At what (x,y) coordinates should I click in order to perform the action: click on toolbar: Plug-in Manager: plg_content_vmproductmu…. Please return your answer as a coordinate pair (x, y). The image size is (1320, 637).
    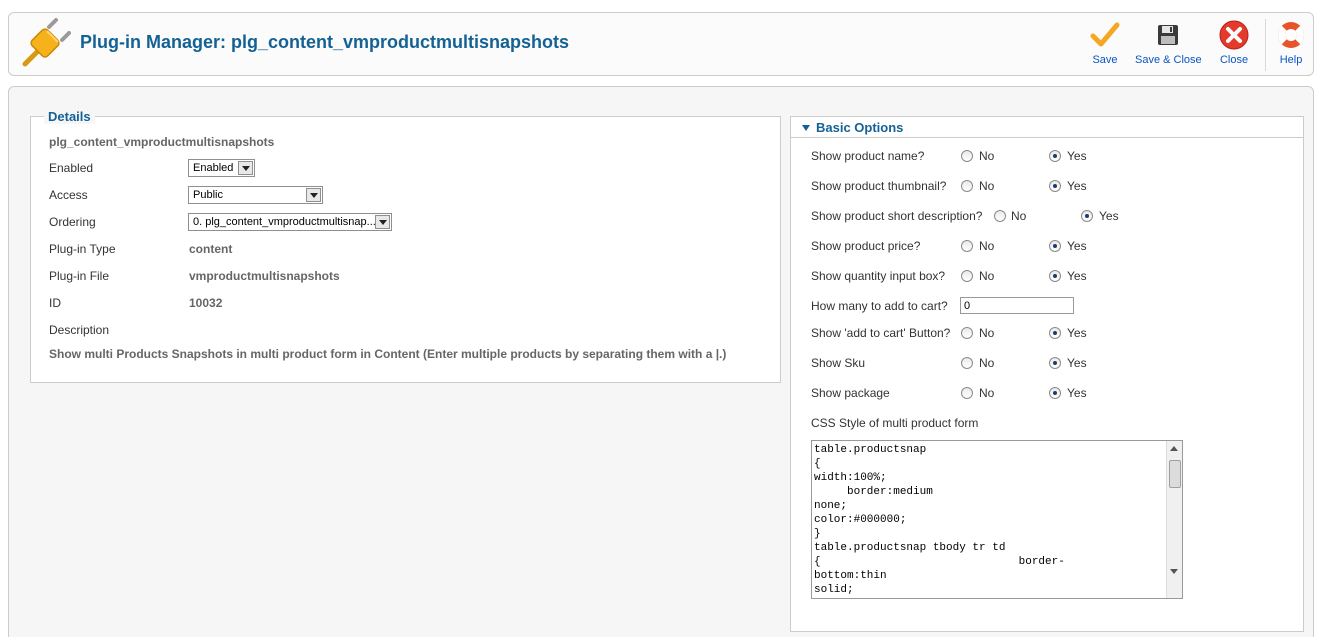
    Looking at the image, I should click on (661, 44).